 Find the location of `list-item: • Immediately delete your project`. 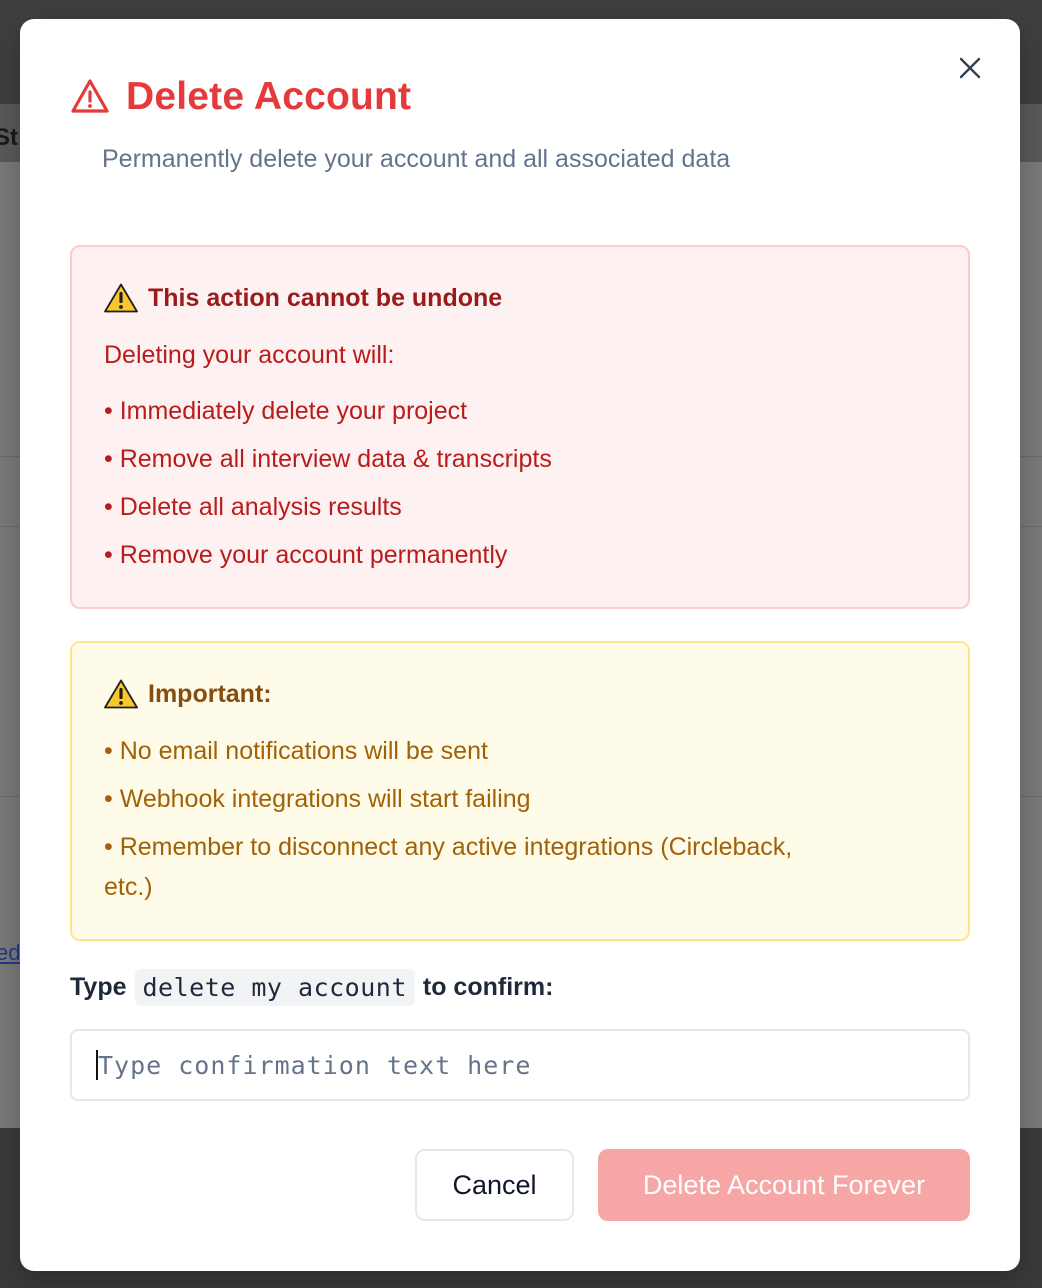

list-item: • Immediately delete your project is located at coordinates (286, 411).